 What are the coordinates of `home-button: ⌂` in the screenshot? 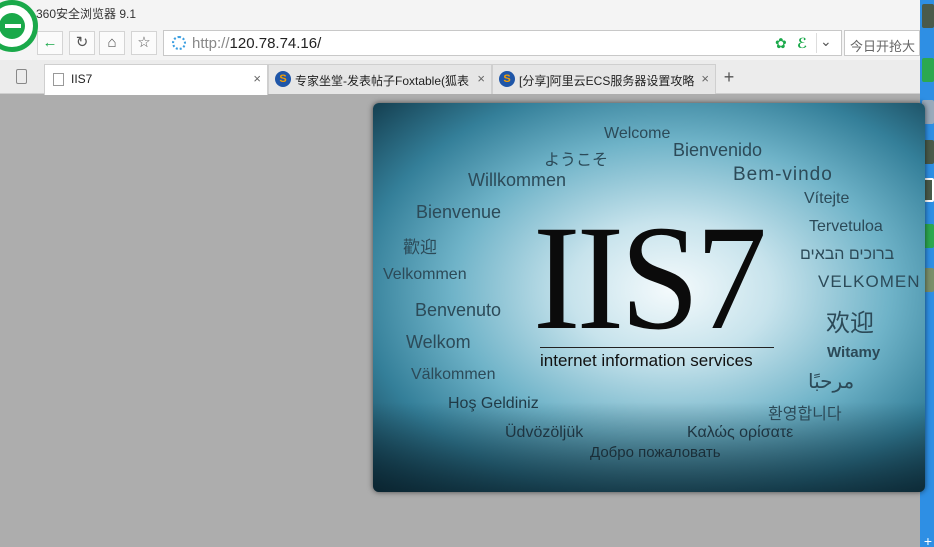 It's located at (112, 43).